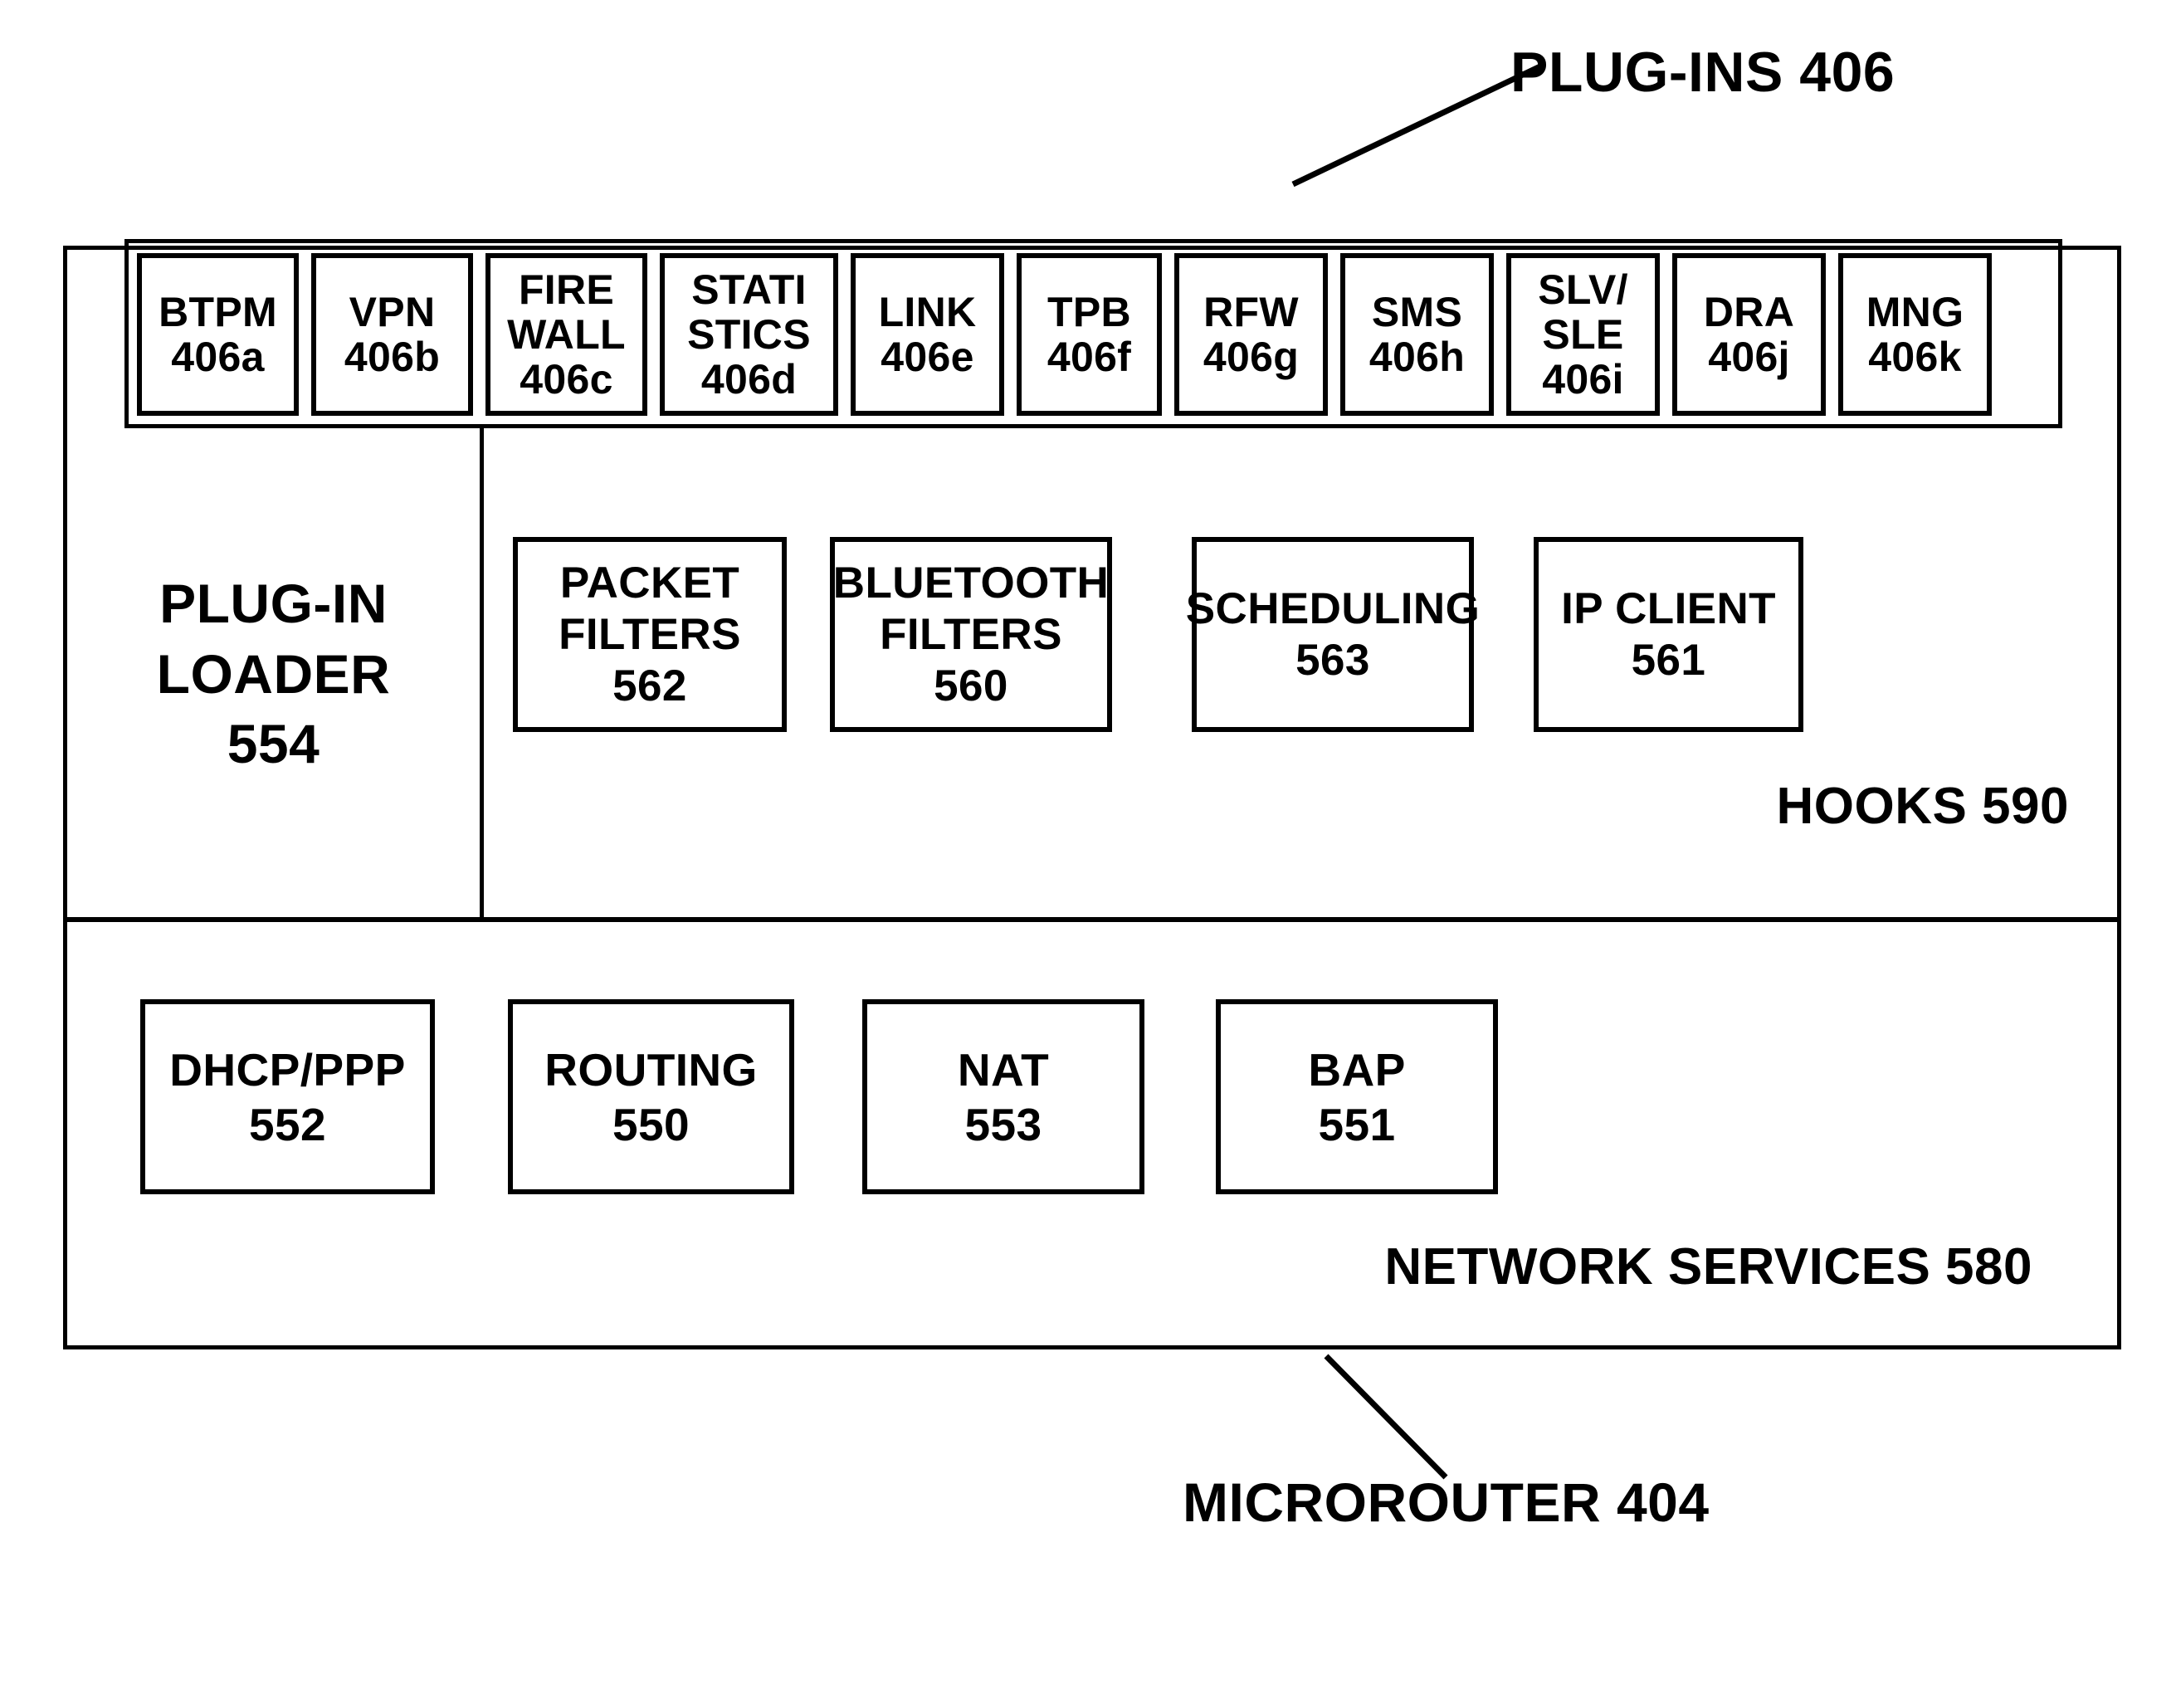  I want to click on box-reference-number: 406g, so click(1251, 357).